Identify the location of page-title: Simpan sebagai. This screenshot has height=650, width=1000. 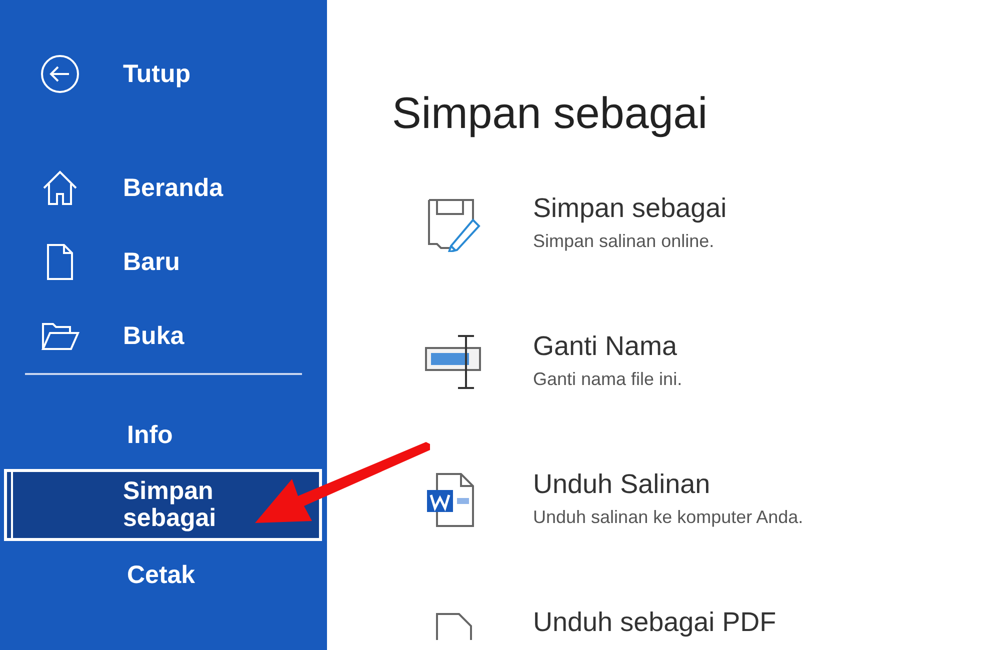
(550, 114).